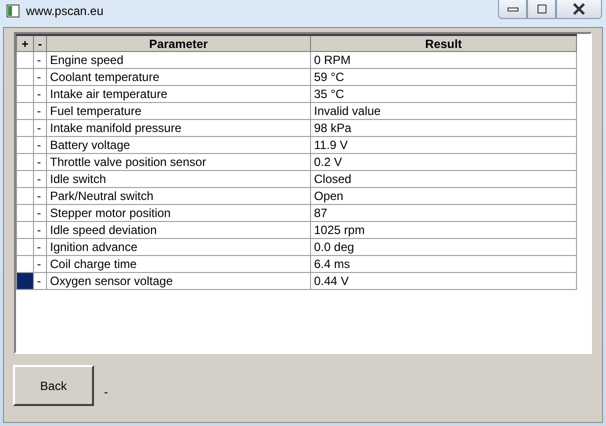 Image resolution: width=606 pixels, height=426 pixels. What do you see at coordinates (443, 128) in the screenshot?
I see `table-cell: 98 kPa` at bounding box center [443, 128].